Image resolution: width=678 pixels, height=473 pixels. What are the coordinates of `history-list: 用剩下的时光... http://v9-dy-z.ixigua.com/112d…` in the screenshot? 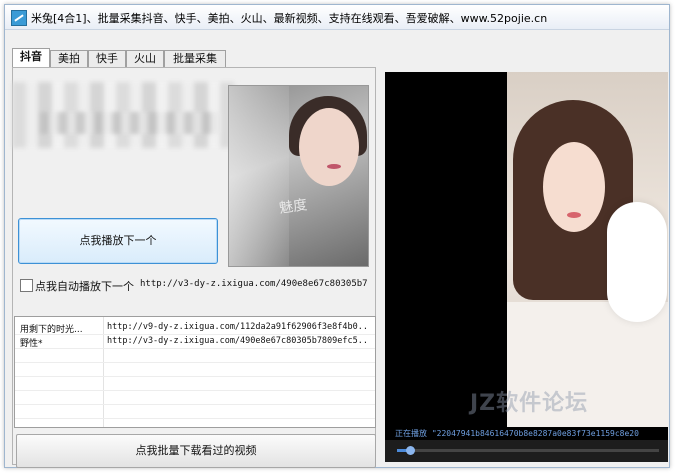 It's located at (195, 372).